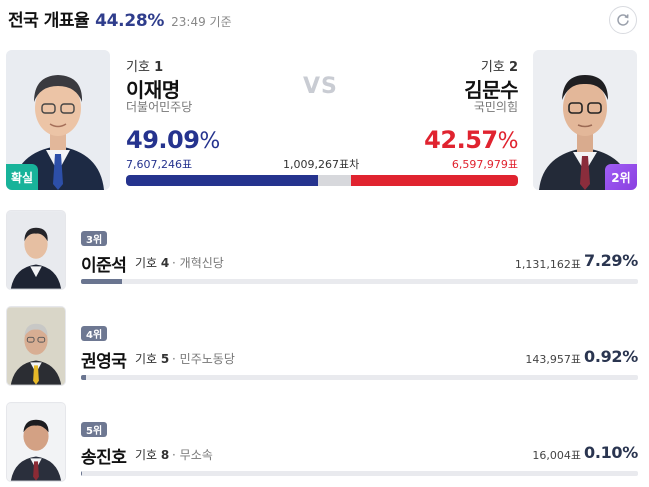 The width and height of the screenshot is (649, 487). I want to click on page-title: 전국 개표율, so click(49, 21).